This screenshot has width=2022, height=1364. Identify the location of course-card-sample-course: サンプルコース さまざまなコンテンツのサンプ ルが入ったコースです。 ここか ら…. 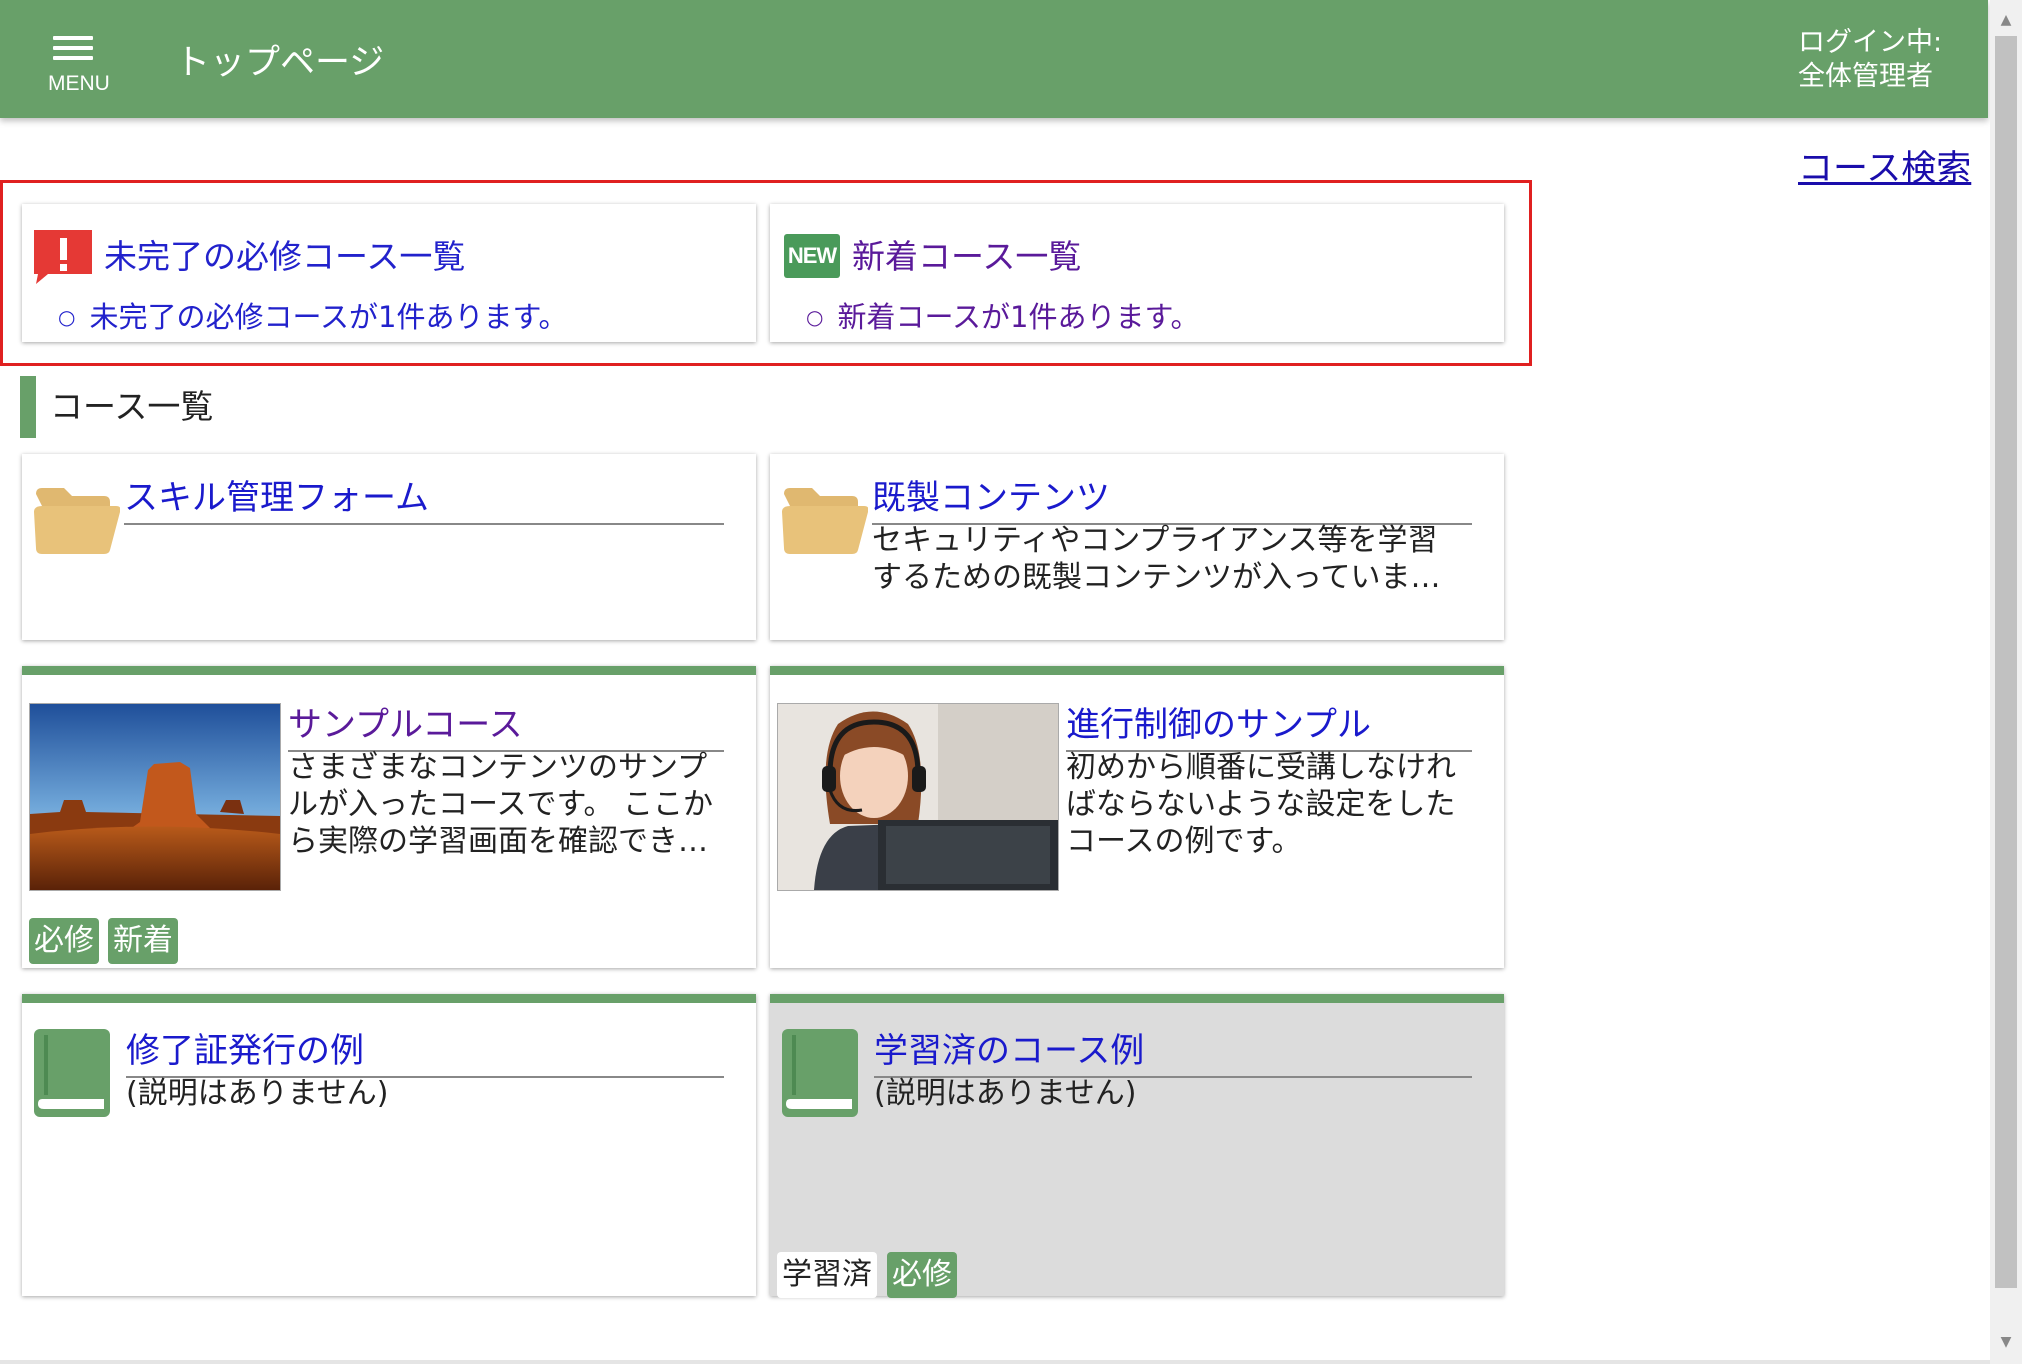
(389, 817).